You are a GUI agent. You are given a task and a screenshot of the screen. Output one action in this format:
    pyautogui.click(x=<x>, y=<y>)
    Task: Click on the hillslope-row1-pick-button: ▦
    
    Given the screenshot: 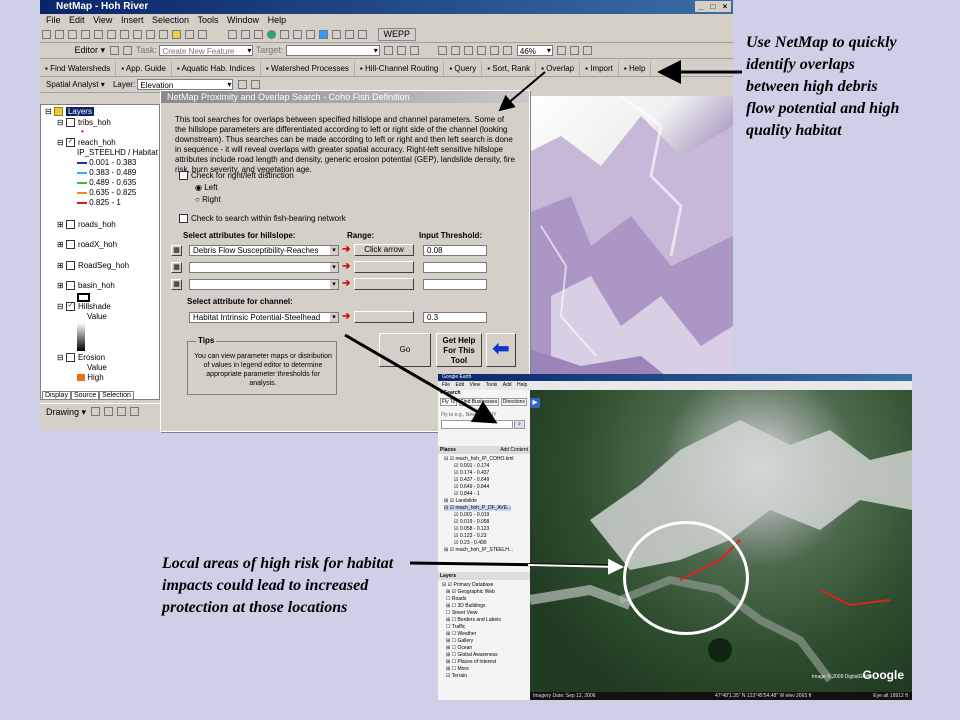 What is the action you would take?
    pyautogui.click(x=176, y=250)
    